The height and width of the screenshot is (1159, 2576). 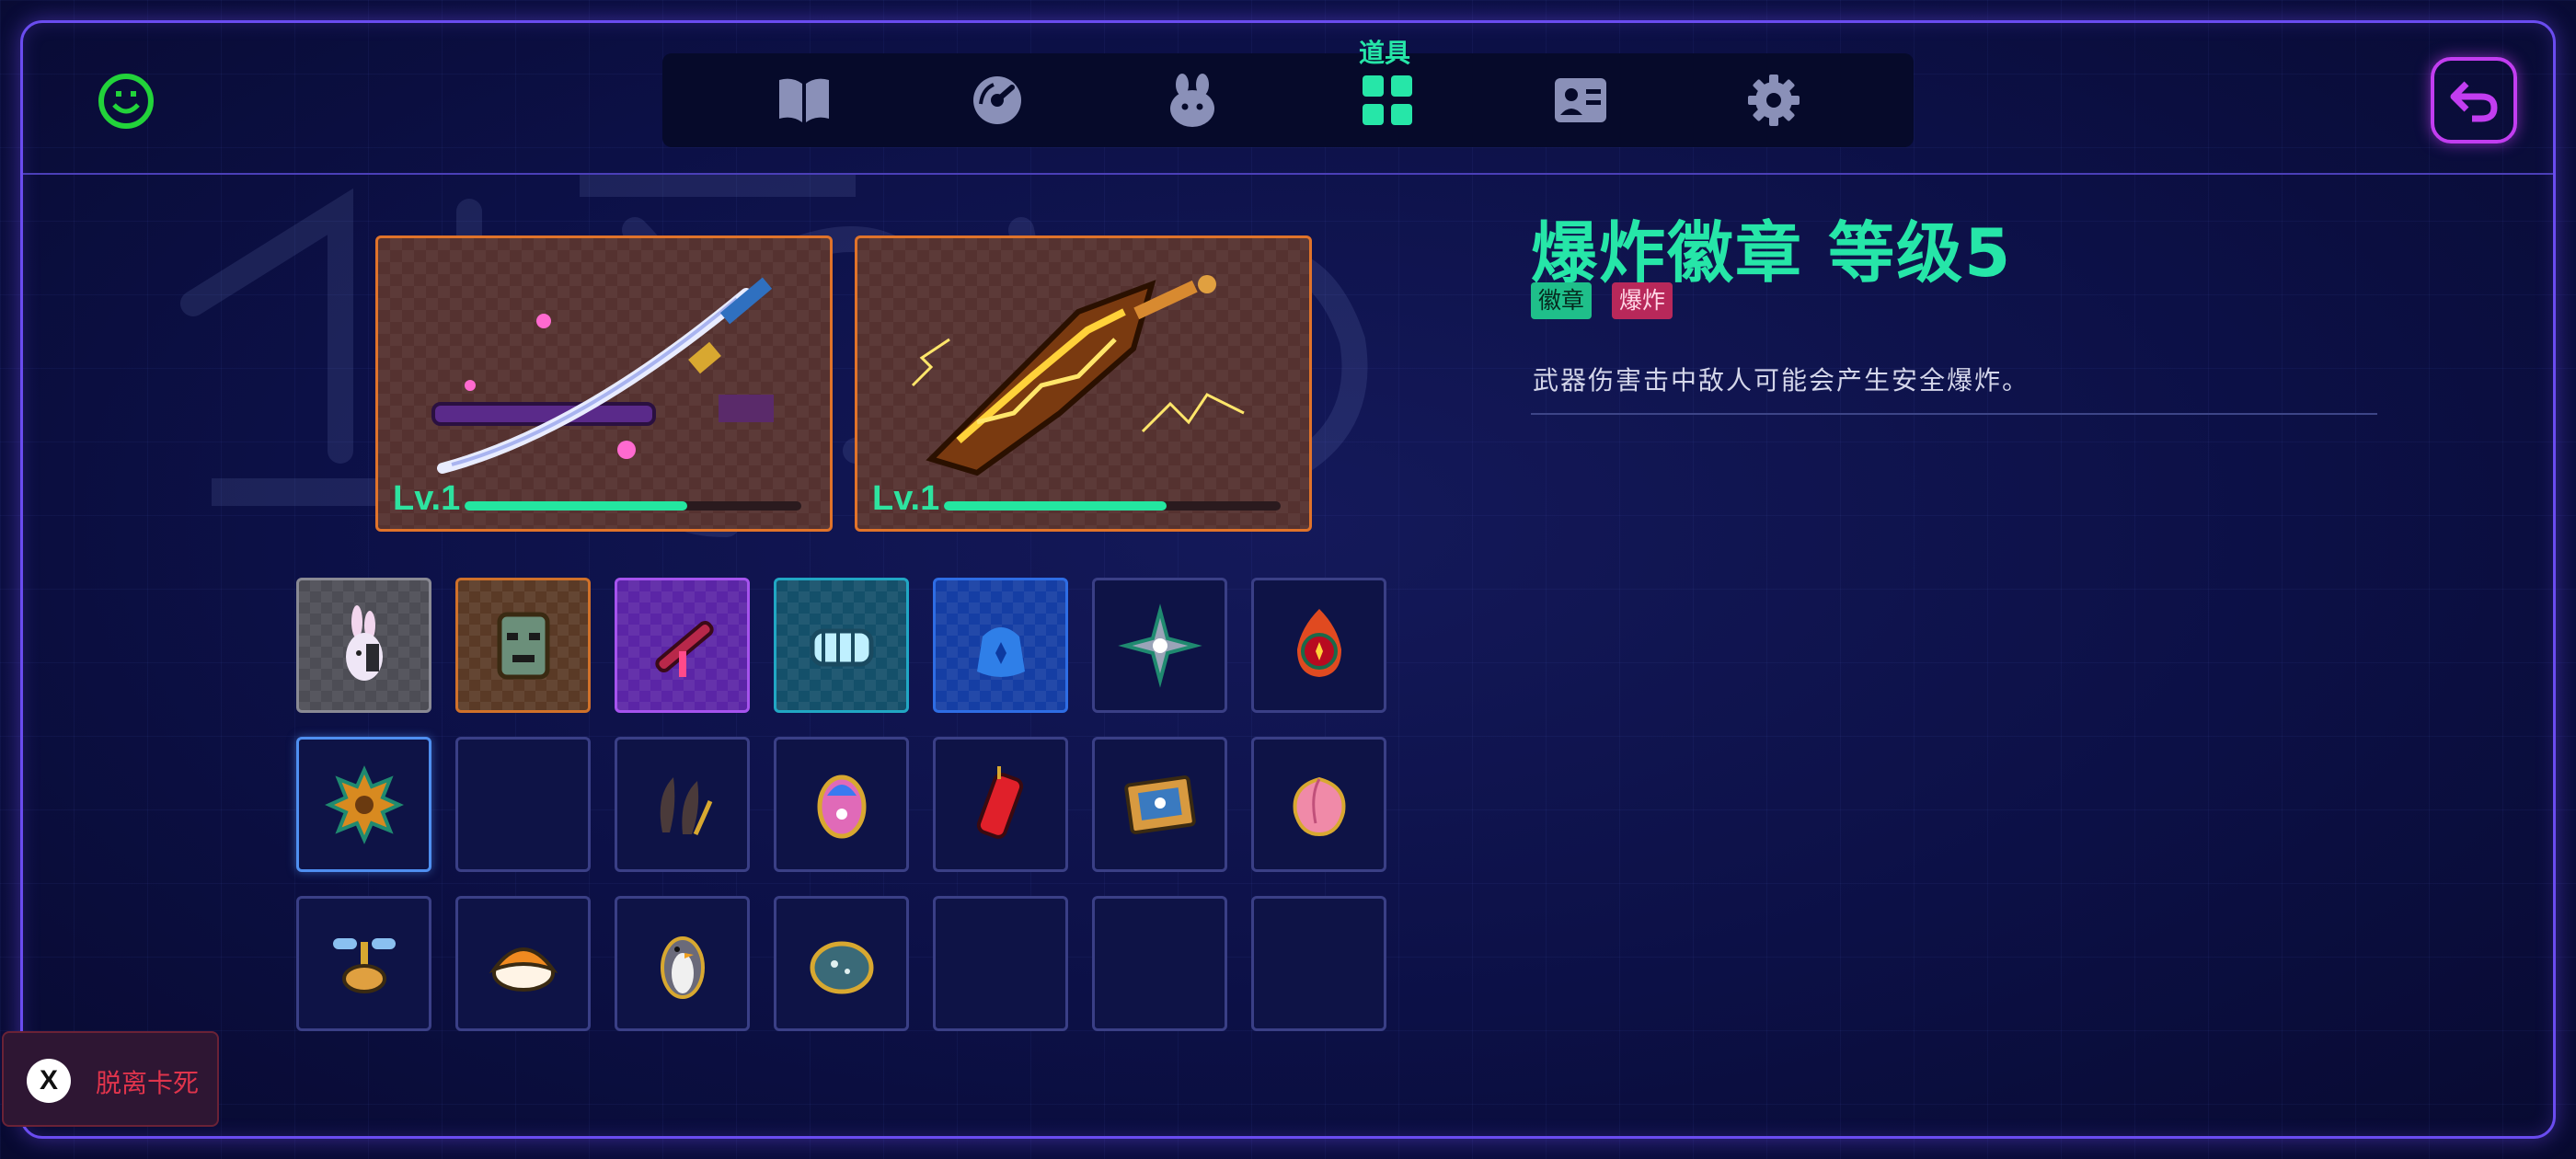 I want to click on ice-fist-icon, so click(x=841, y=647).